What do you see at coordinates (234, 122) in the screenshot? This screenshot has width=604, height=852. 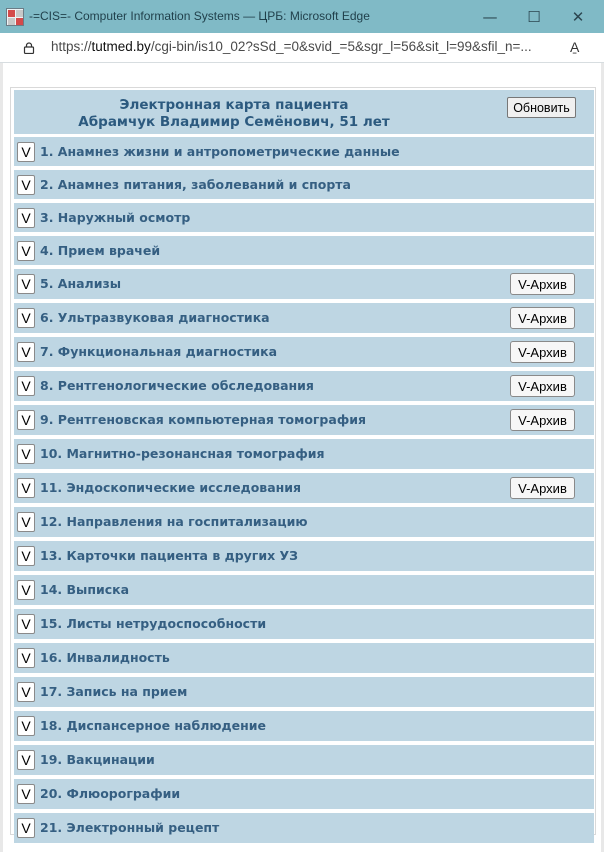 I see `patient-name: Абрамчук Владимир Семёнович, 51 лет` at bounding box center [234, 122].